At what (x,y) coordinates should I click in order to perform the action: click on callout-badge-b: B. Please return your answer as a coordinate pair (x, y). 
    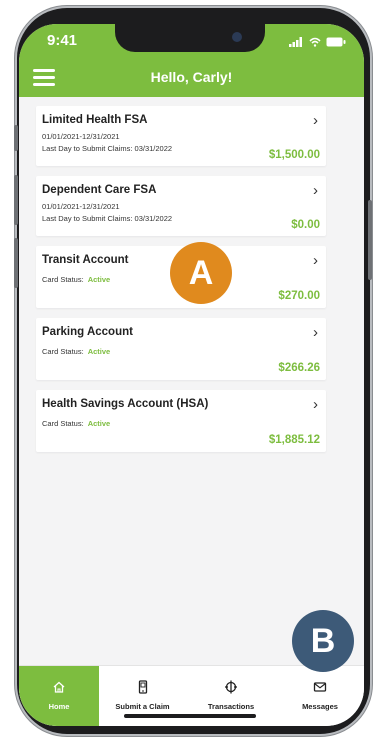
    Looking at the image, I should click on (323, 641).